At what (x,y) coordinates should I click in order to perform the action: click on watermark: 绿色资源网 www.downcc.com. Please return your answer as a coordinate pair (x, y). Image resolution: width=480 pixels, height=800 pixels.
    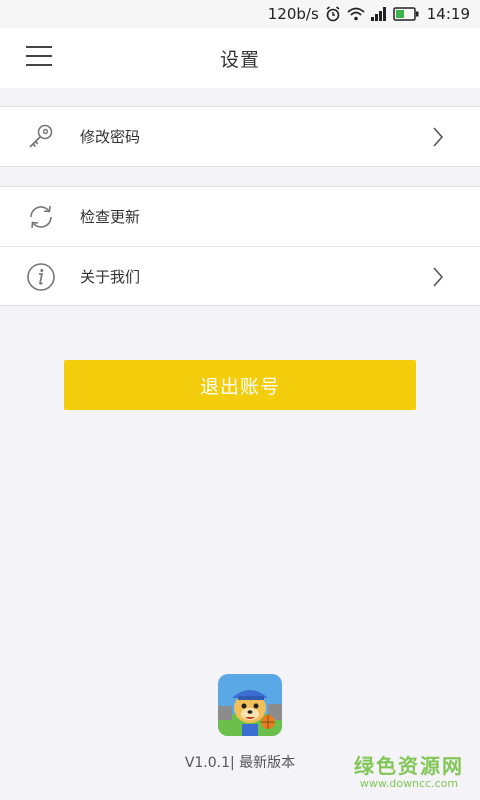
    Looking at the image, I should click on (409, 770).